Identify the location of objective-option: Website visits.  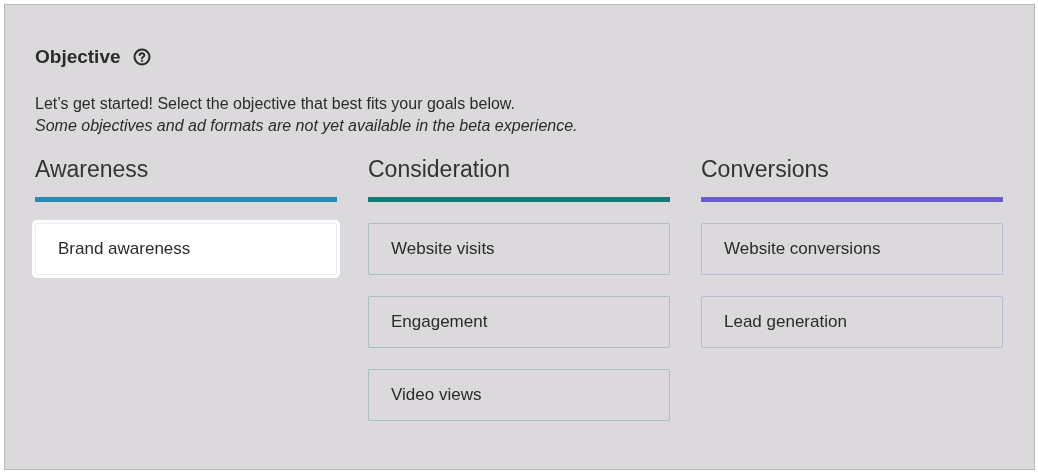
(519, 249).